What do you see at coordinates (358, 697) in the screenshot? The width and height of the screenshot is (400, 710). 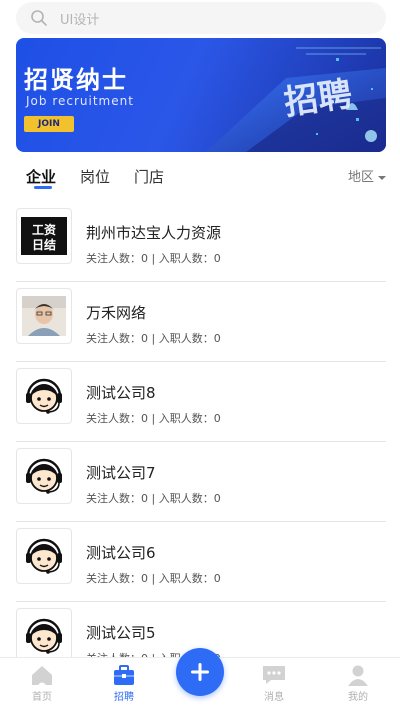 I see `nav-mine-label: 我的` at bounding box center [358, 697].